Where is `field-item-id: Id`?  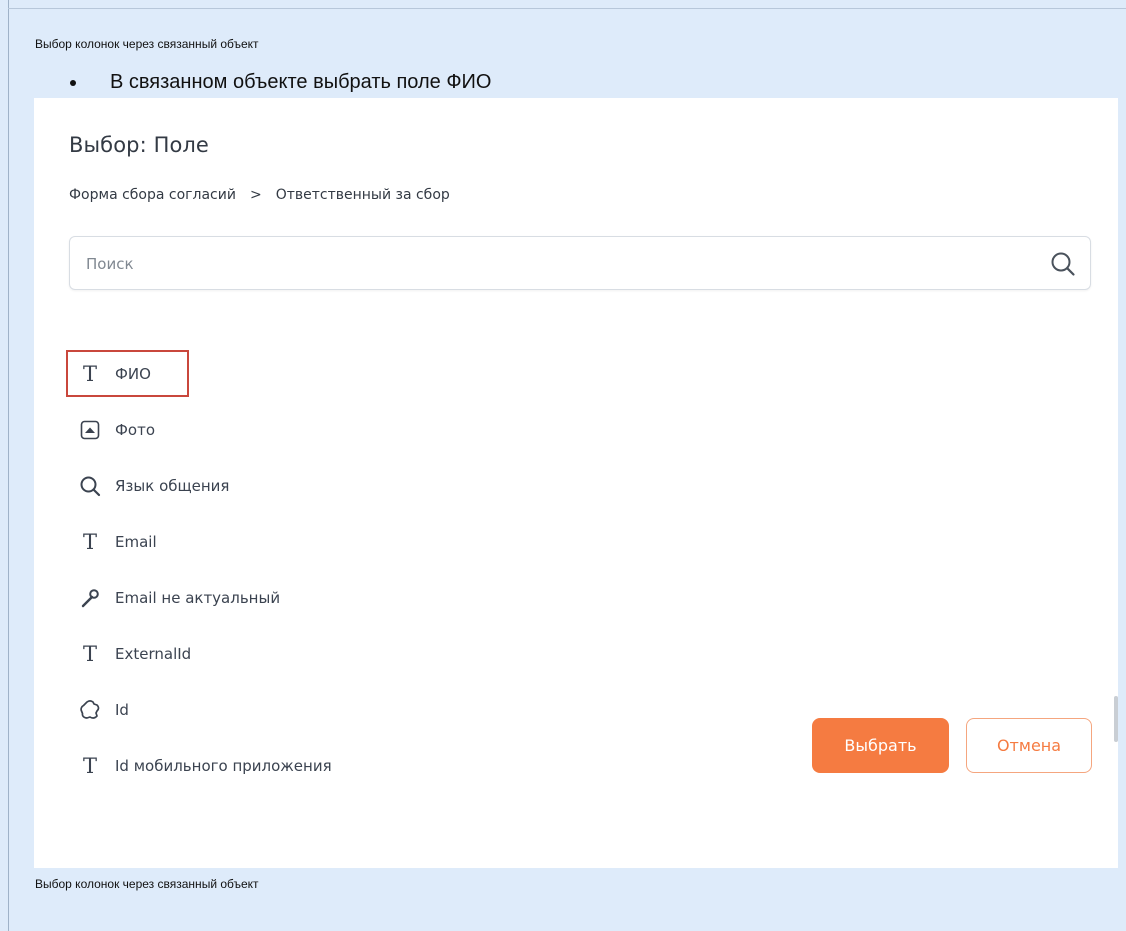
field-item-id: Id is located at coordinates (99, 710).